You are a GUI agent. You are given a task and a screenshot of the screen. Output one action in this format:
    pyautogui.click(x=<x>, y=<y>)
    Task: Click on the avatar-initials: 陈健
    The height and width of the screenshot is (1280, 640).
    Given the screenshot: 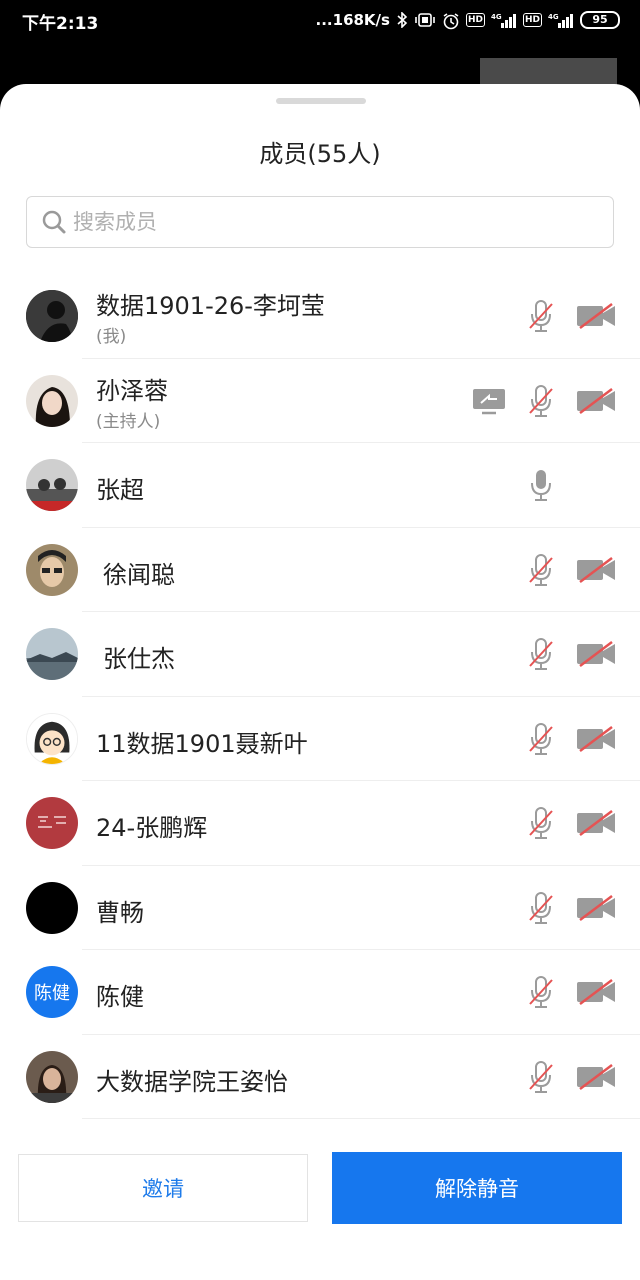 What is the action you would take?
    pyautogui.click(x=52, y=993)
    